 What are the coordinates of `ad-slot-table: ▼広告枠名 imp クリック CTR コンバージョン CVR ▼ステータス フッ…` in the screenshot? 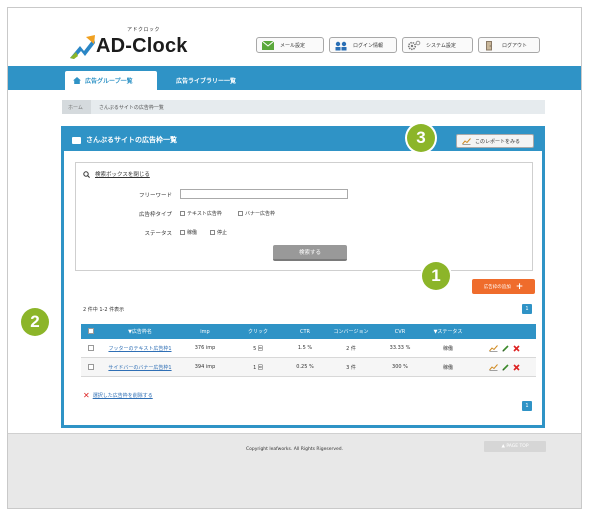 It's located at (308, 350).